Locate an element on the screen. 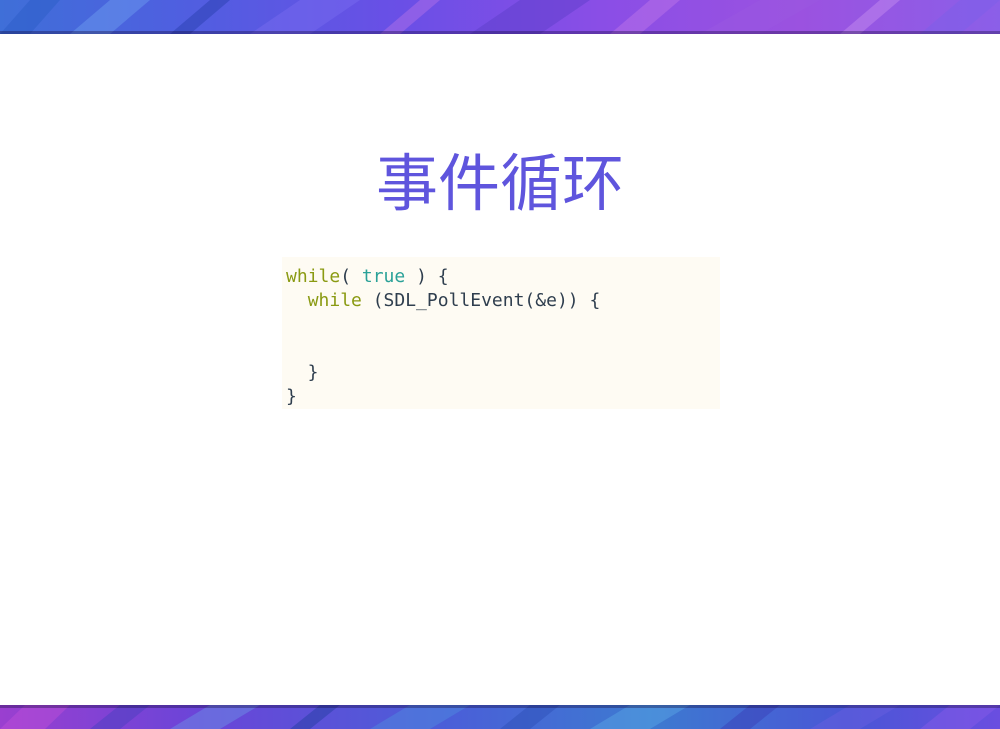  top-decorative-band is located at coordinates (500, 17).